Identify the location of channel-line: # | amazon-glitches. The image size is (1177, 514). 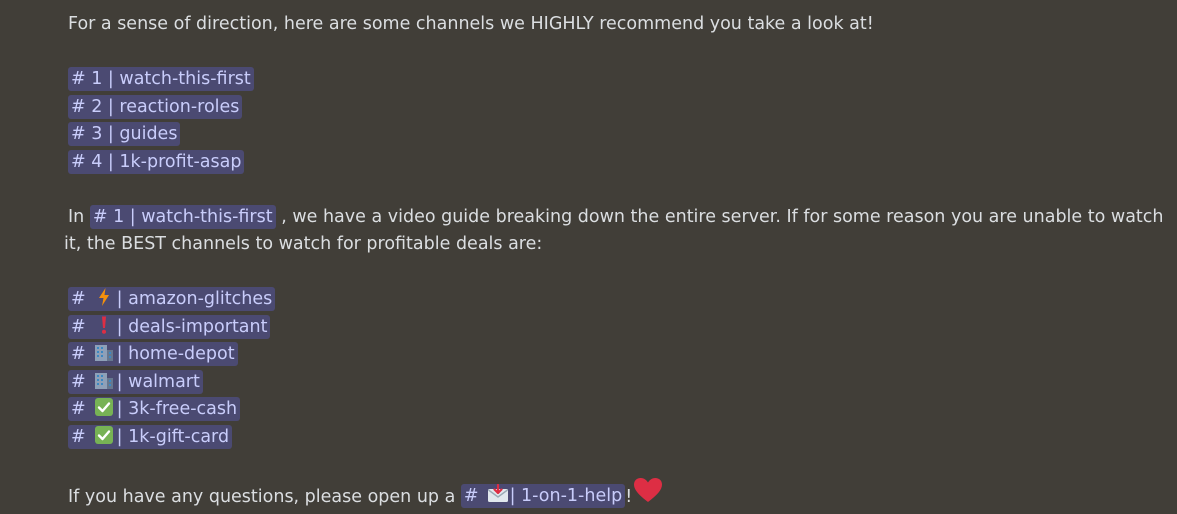
(599, 300).